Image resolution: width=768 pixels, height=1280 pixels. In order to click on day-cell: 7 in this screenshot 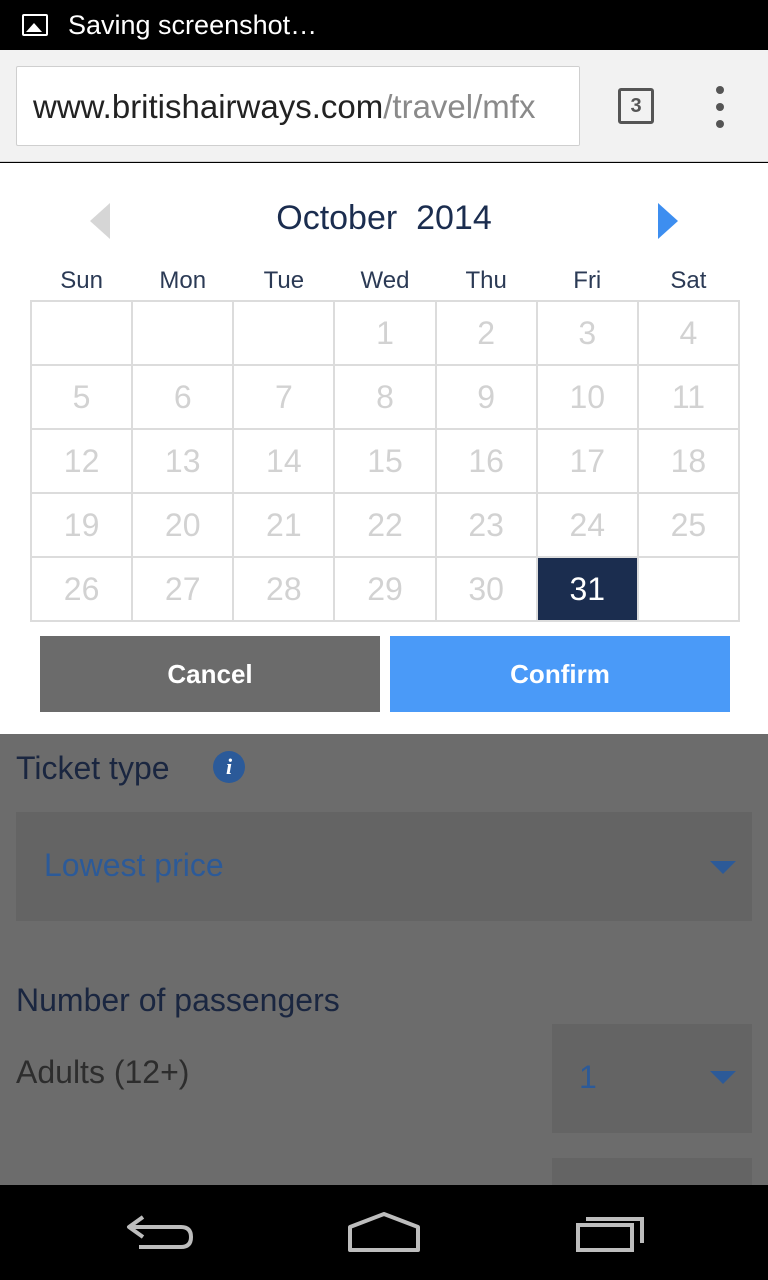, I will do `click(285, 398)`.